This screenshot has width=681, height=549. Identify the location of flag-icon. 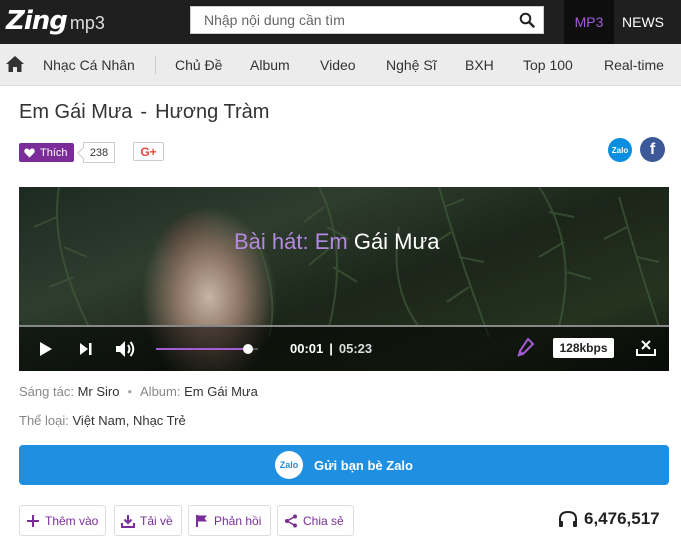
(201, 520).